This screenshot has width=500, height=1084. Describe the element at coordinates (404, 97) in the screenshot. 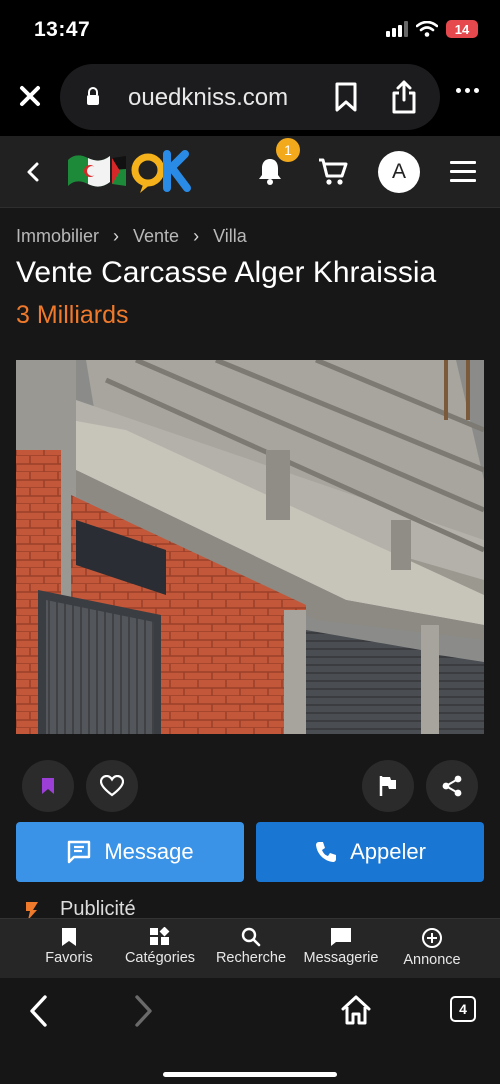

I see `share-icon` at that location.